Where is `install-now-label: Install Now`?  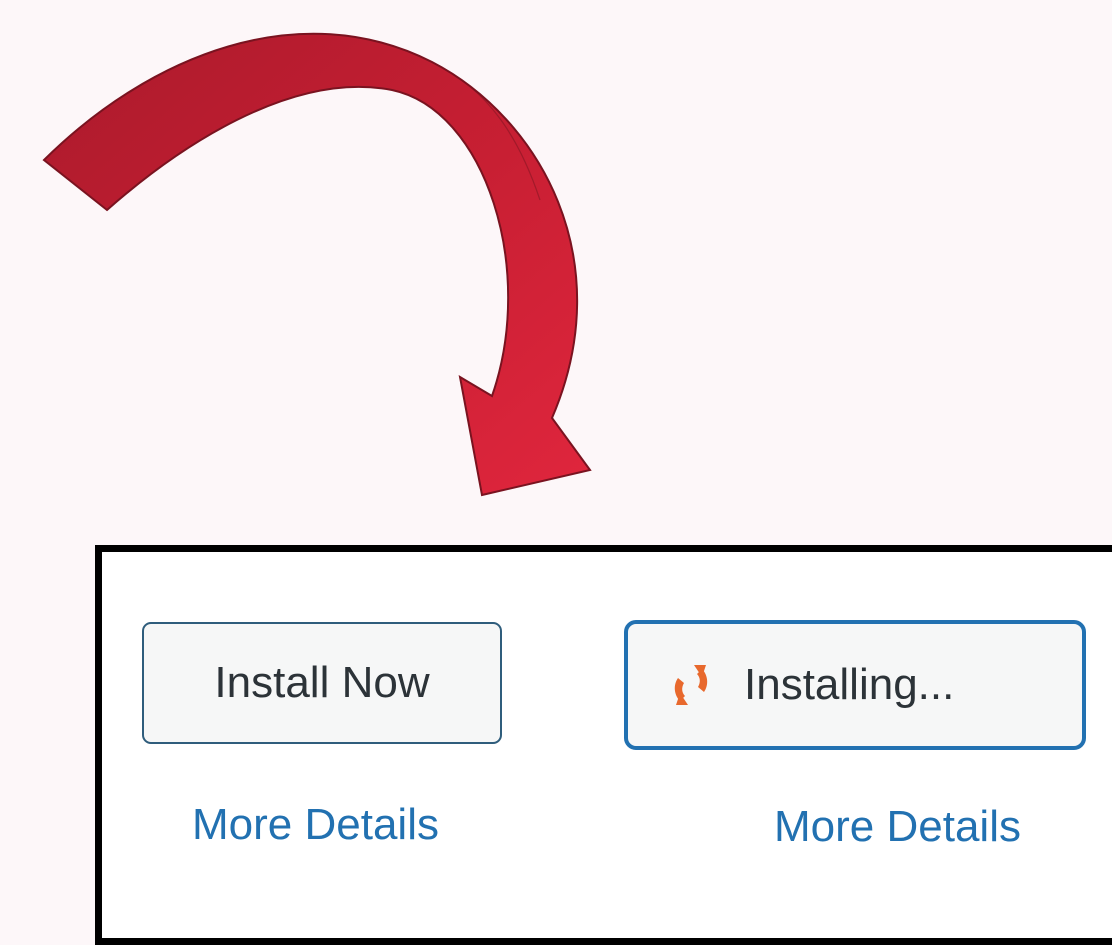 install-now-label: Install Now is located at coordinates (322, 682).